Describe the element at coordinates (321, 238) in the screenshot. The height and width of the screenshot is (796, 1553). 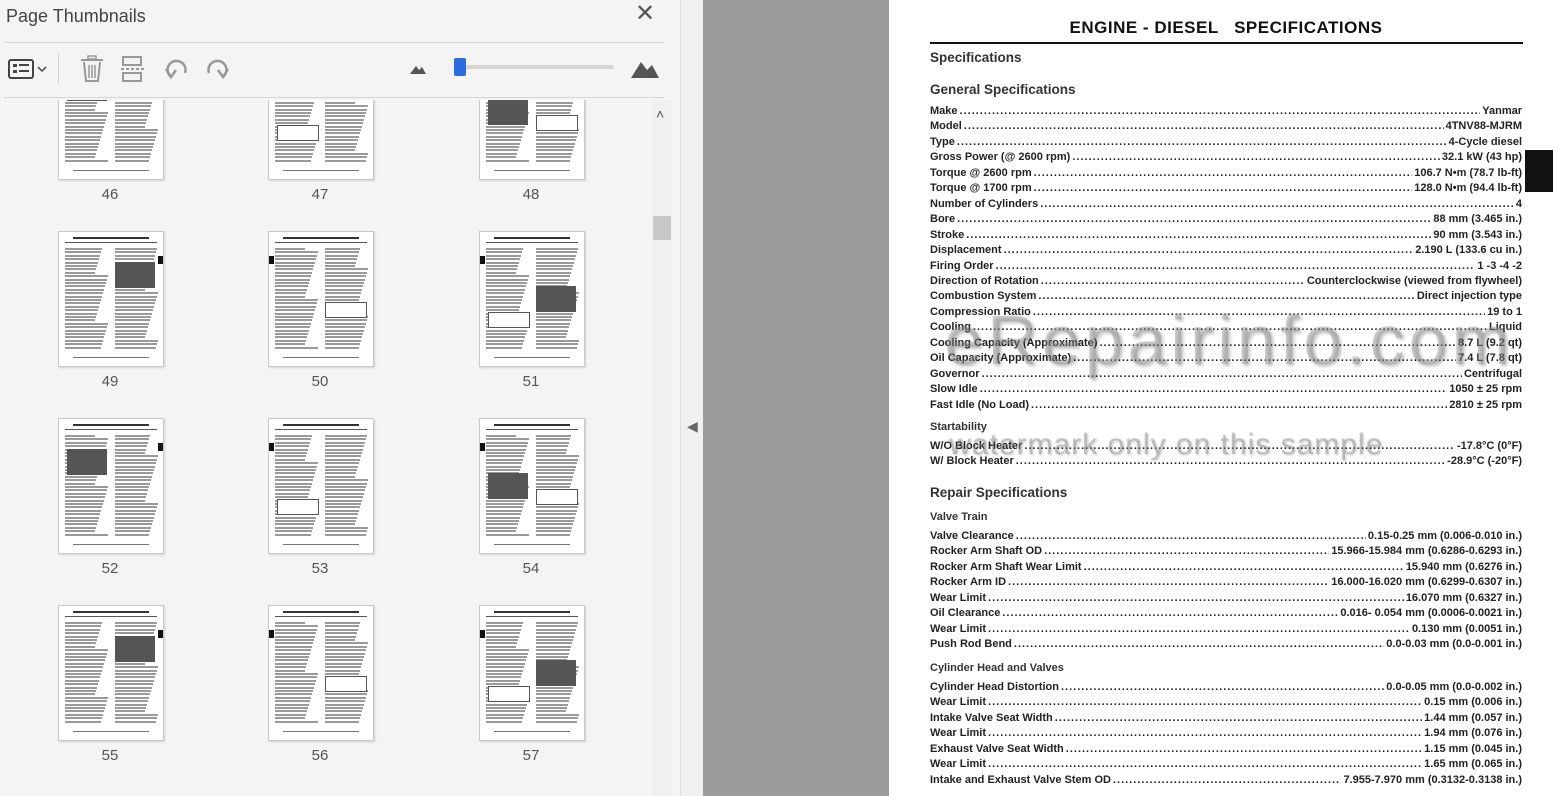
I see `thumb-title` at that location.